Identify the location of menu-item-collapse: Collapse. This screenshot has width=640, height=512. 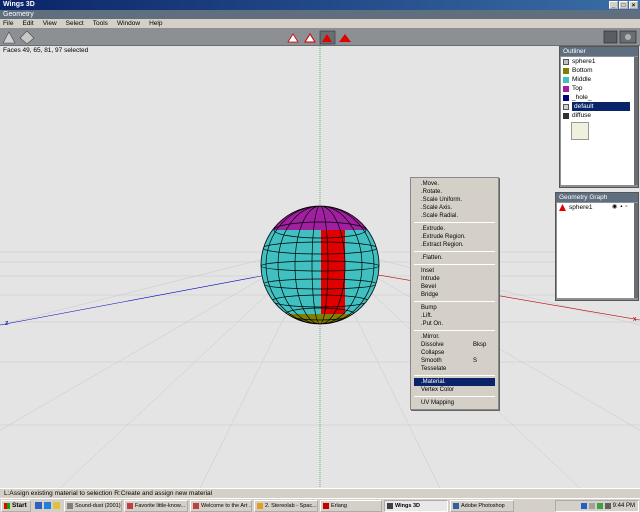
(454, 353).